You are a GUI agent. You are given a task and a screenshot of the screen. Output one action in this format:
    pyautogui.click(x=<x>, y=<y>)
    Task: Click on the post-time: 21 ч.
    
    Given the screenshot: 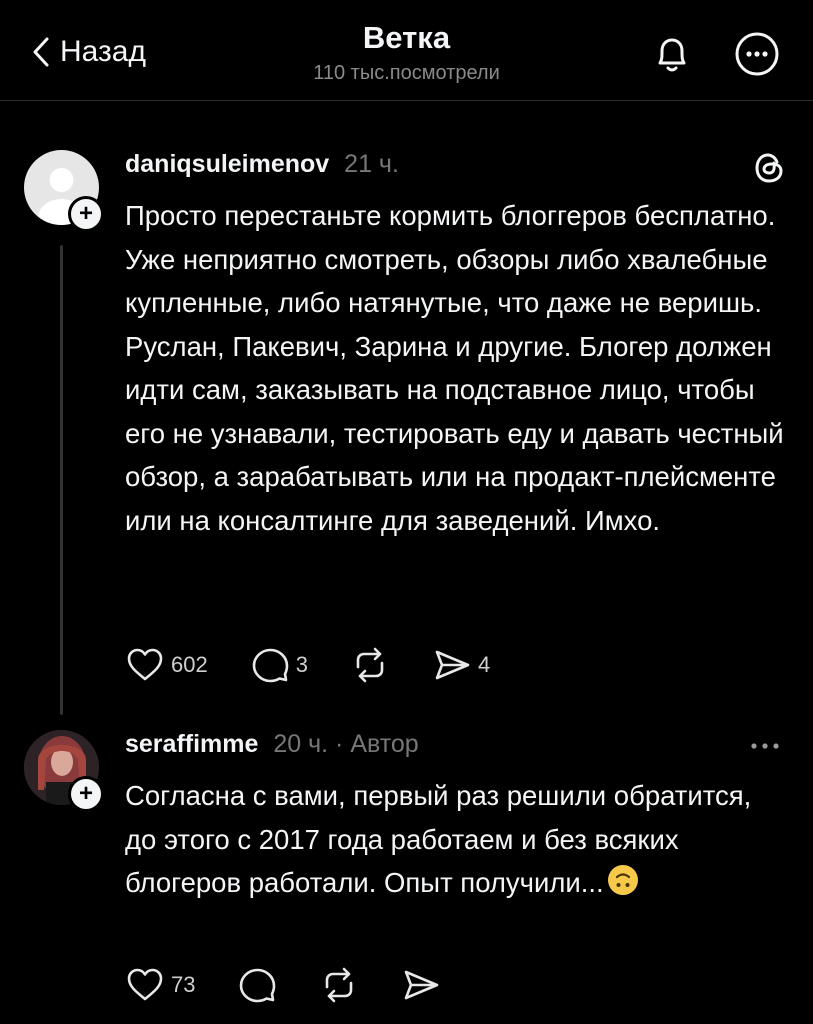 What is the action you would take?
    pyautogui.click(x=371, y=164)
    